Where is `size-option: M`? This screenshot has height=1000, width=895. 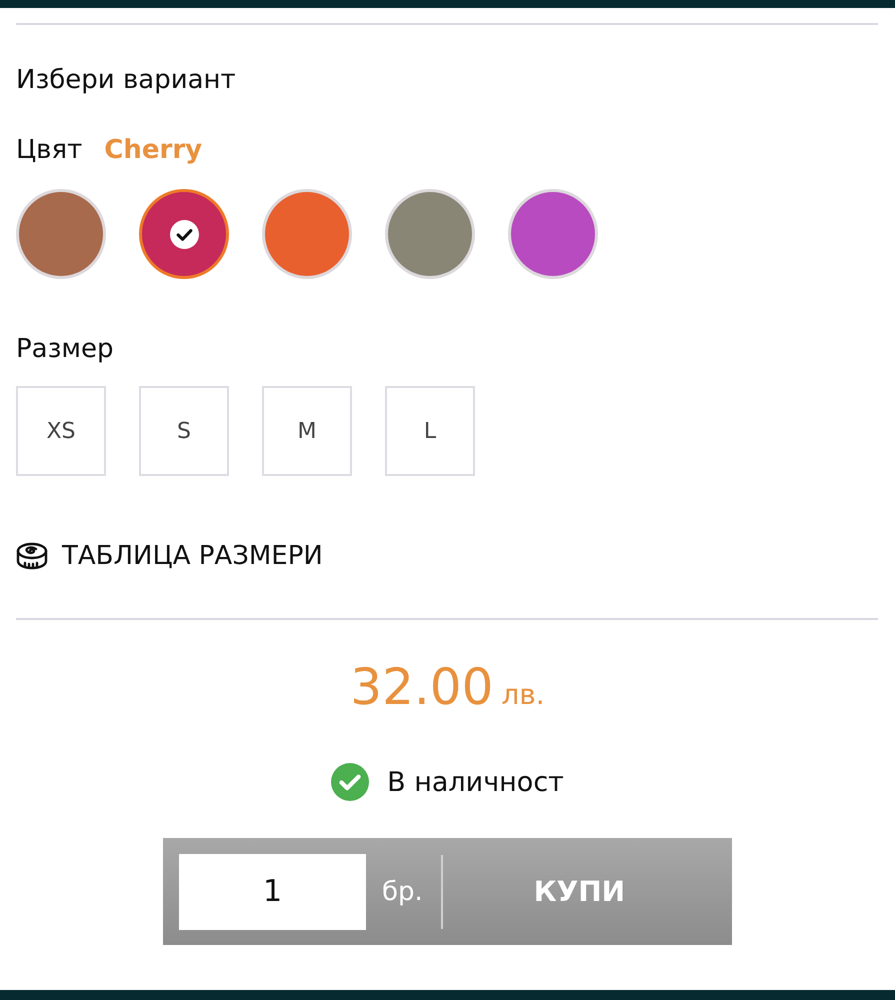
size-option: M is located at coordinates (307, 431).